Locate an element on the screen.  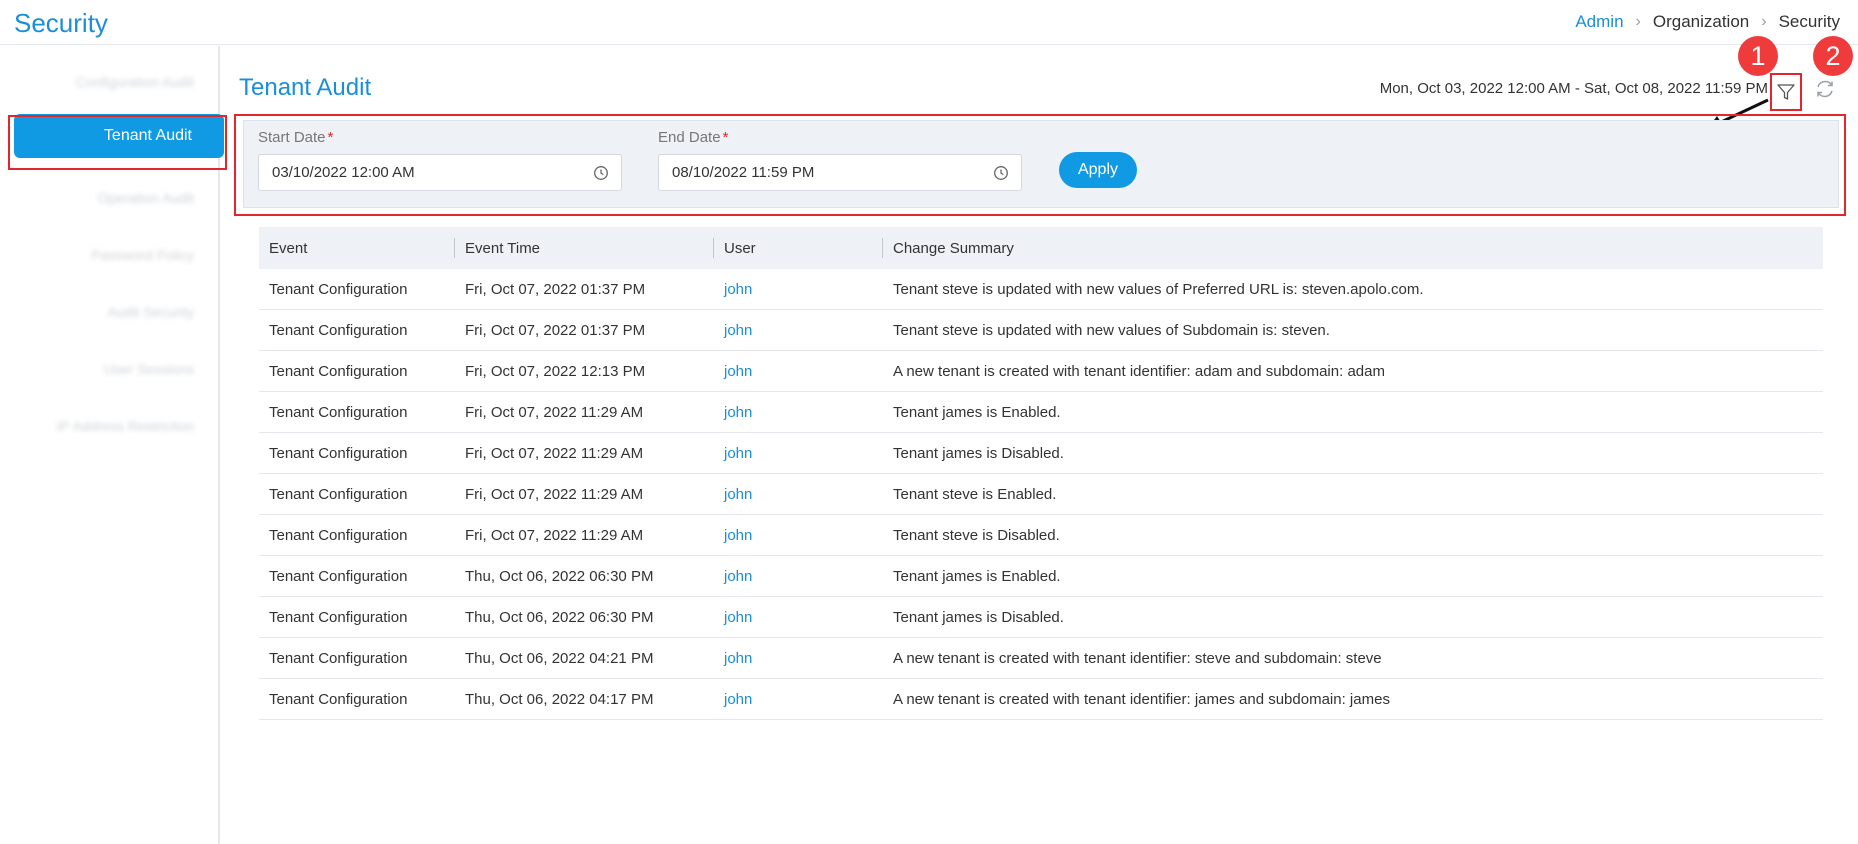
annotation-badge-2: 2 is located at coordinates (1833, 56).